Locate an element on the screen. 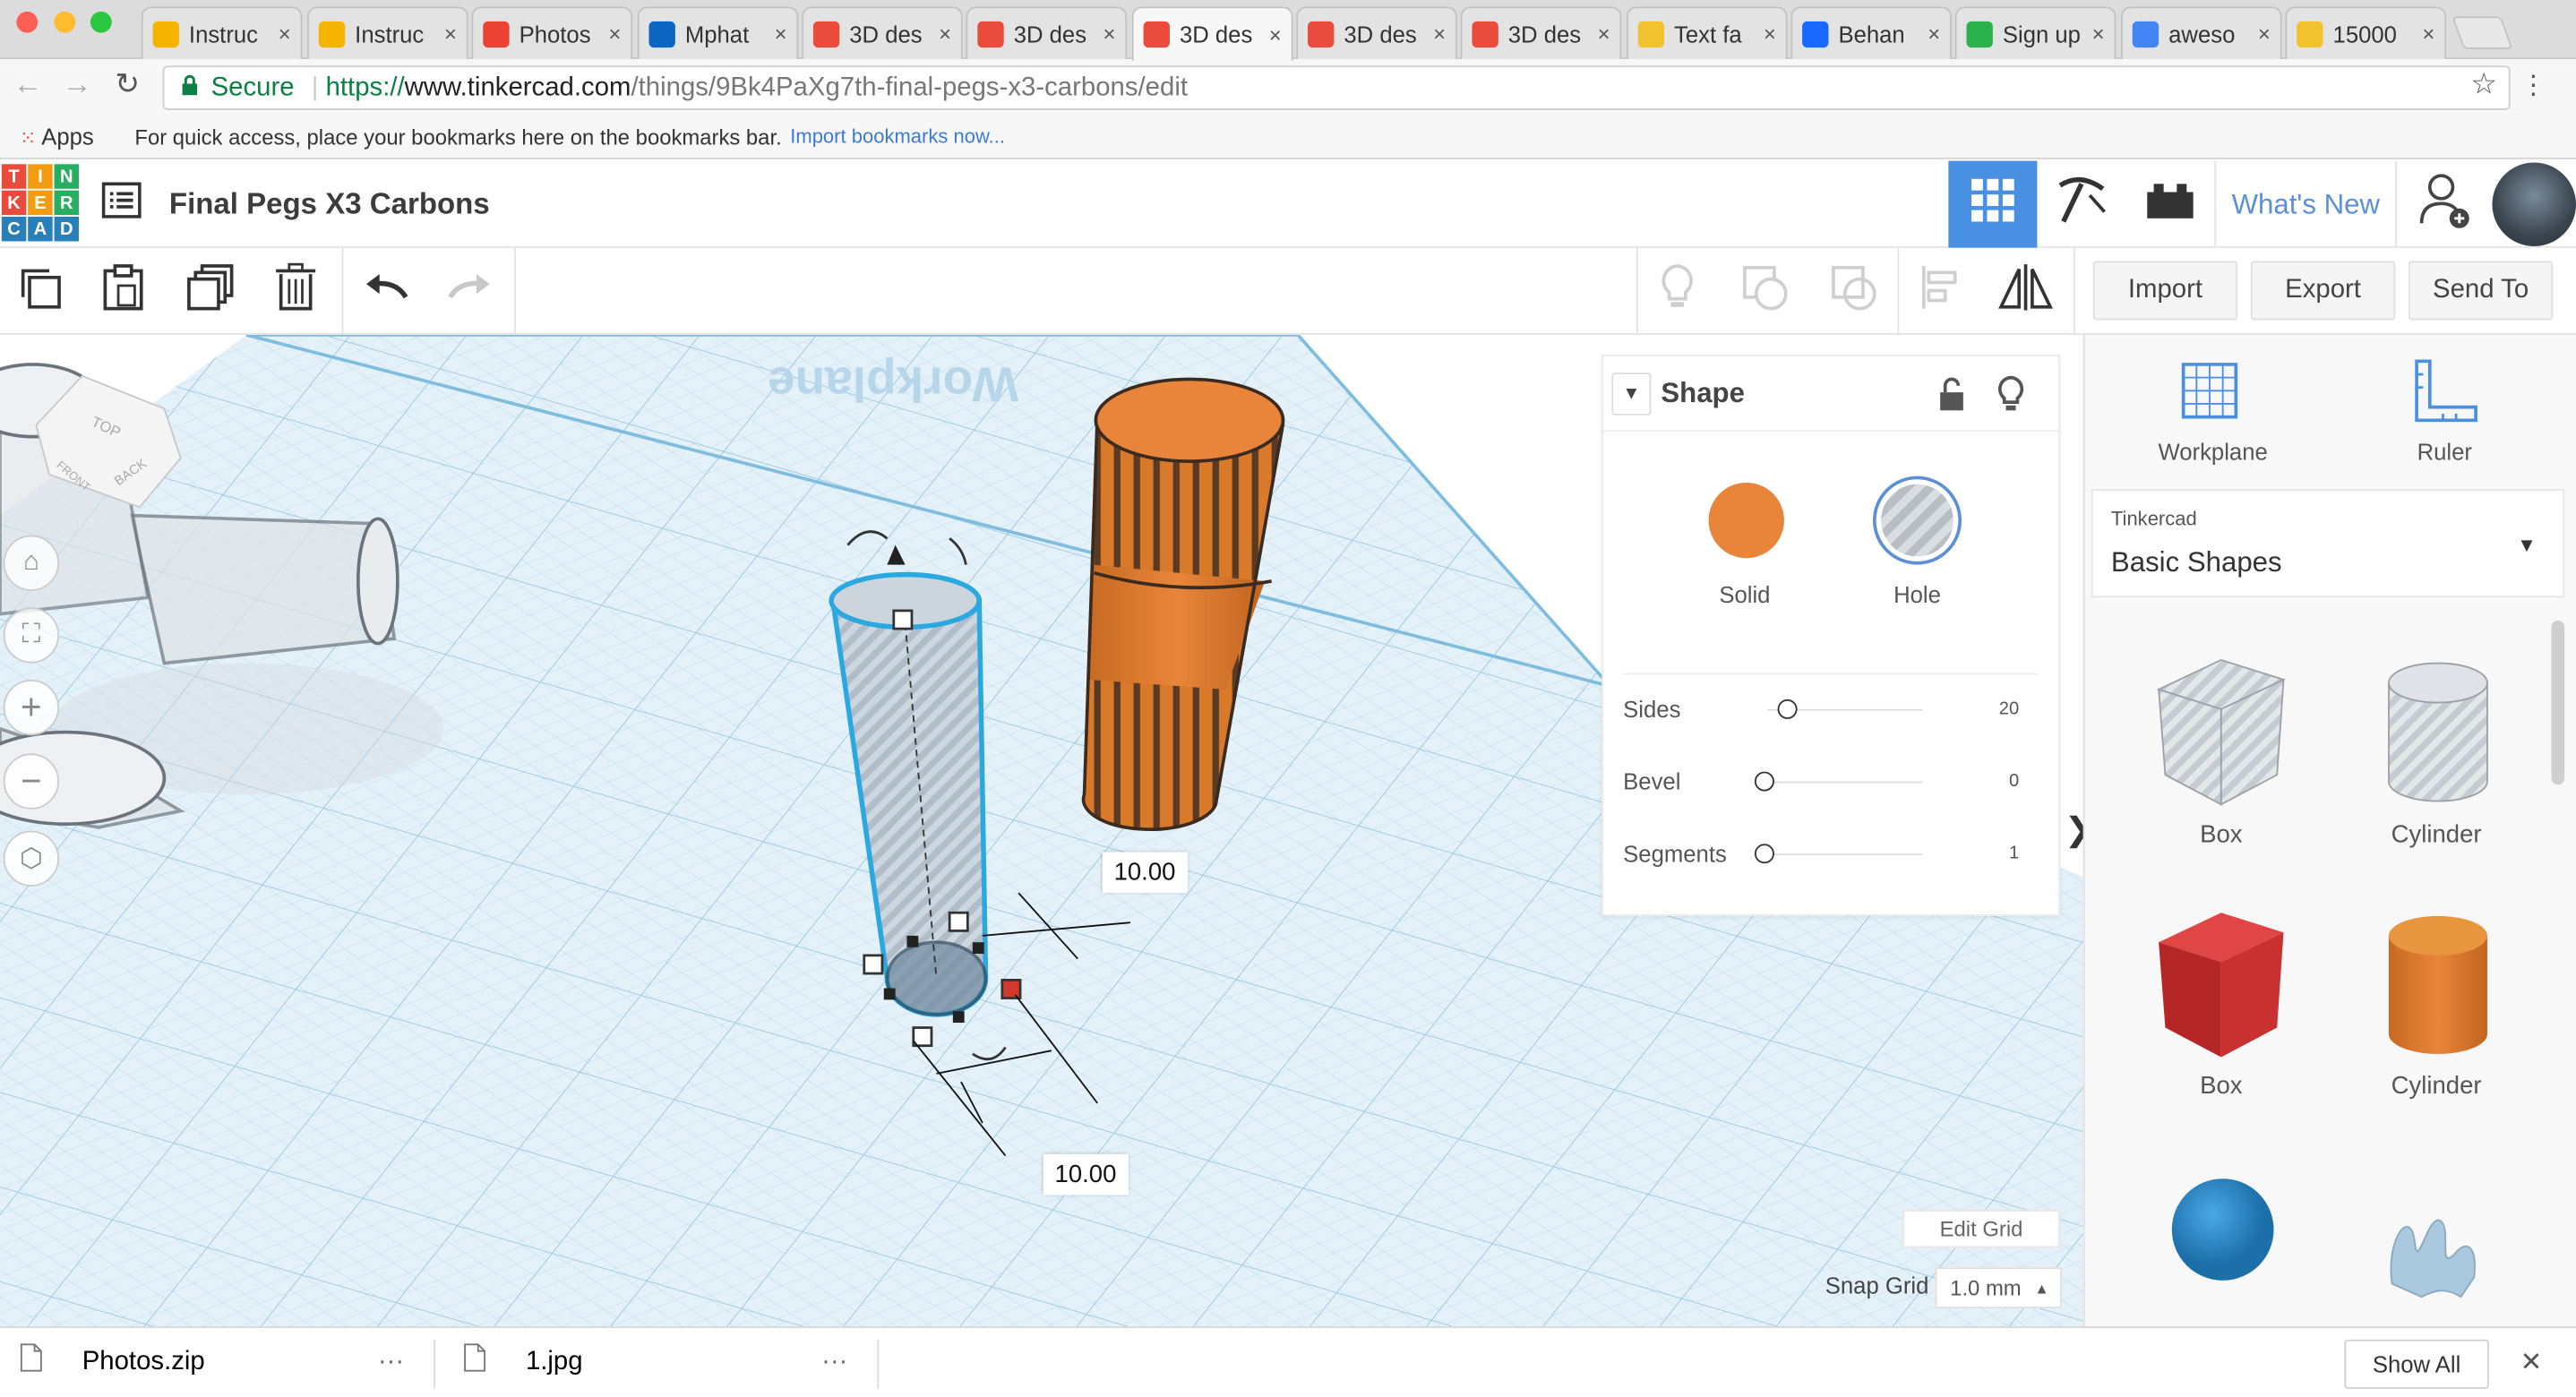  workplane-tool-icon is located at coordinates (2209, 395).